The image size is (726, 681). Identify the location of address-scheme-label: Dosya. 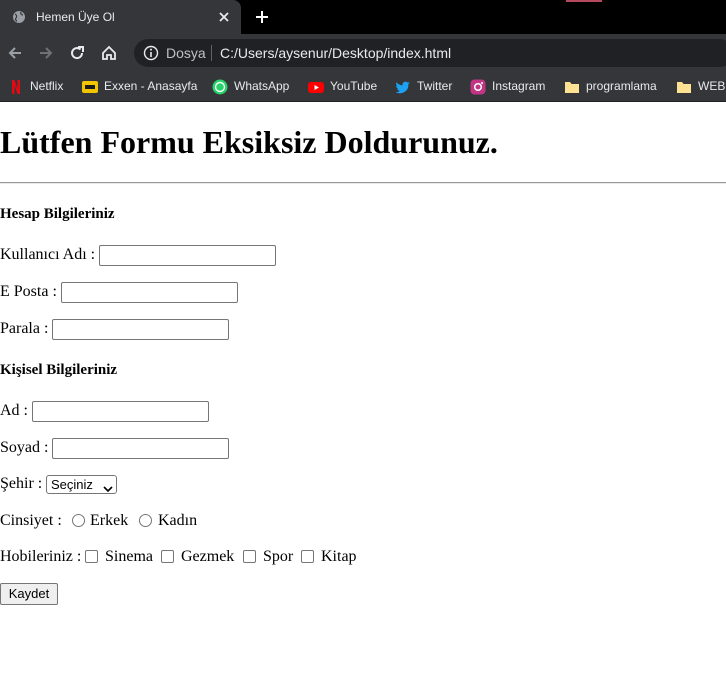
(186, 53).